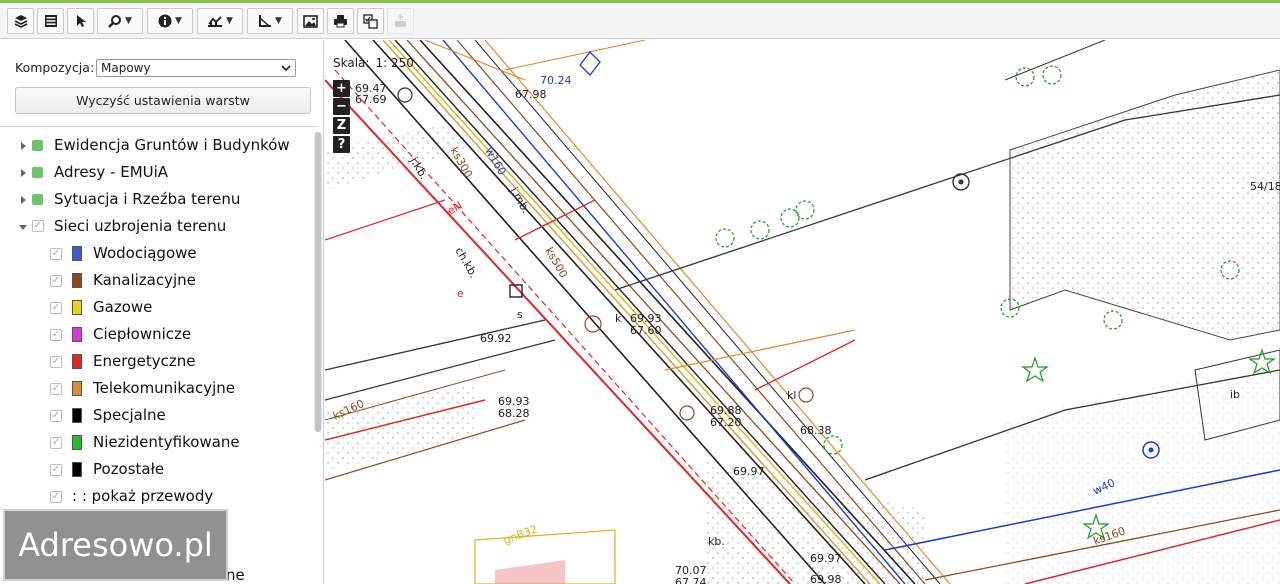 Image resolution: width=1280 pixels, height=584 pixels. I want to click on pointer-button, so click(80, 21).